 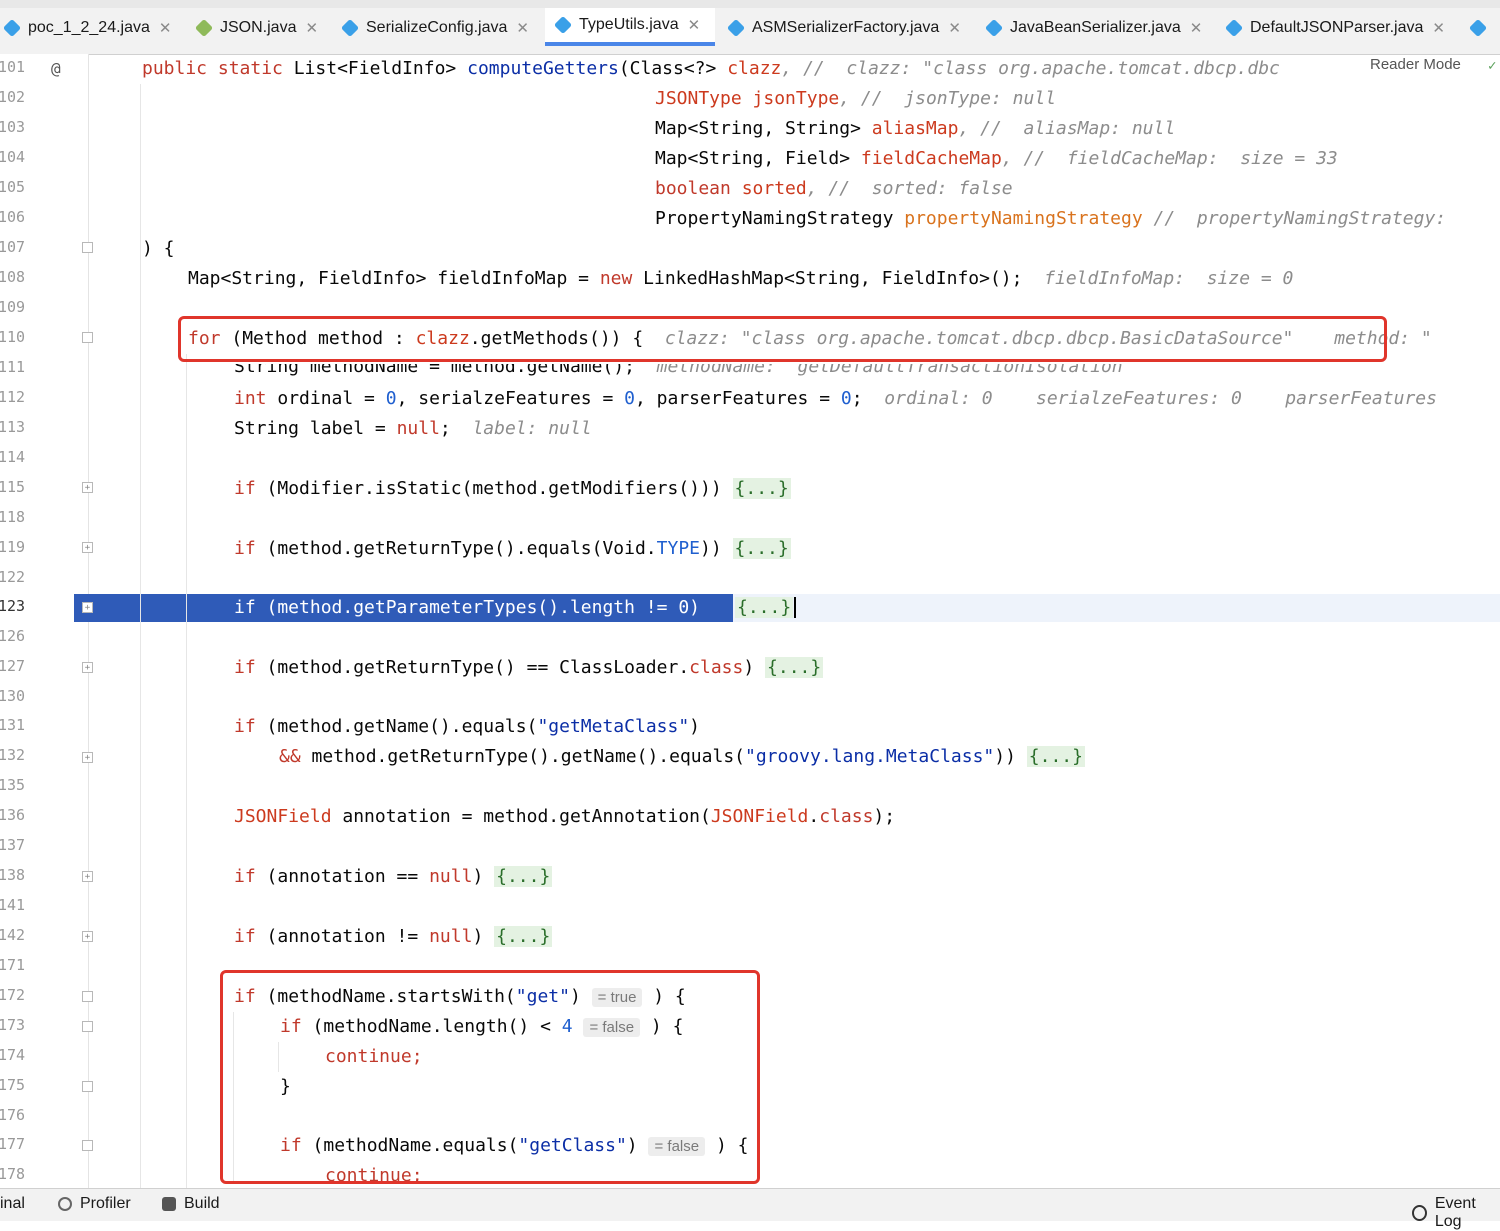 What do you see at coordinates (56, 68) in the screenshot?
I see `override-marker-icon: @` at bounding box center [56, 68].